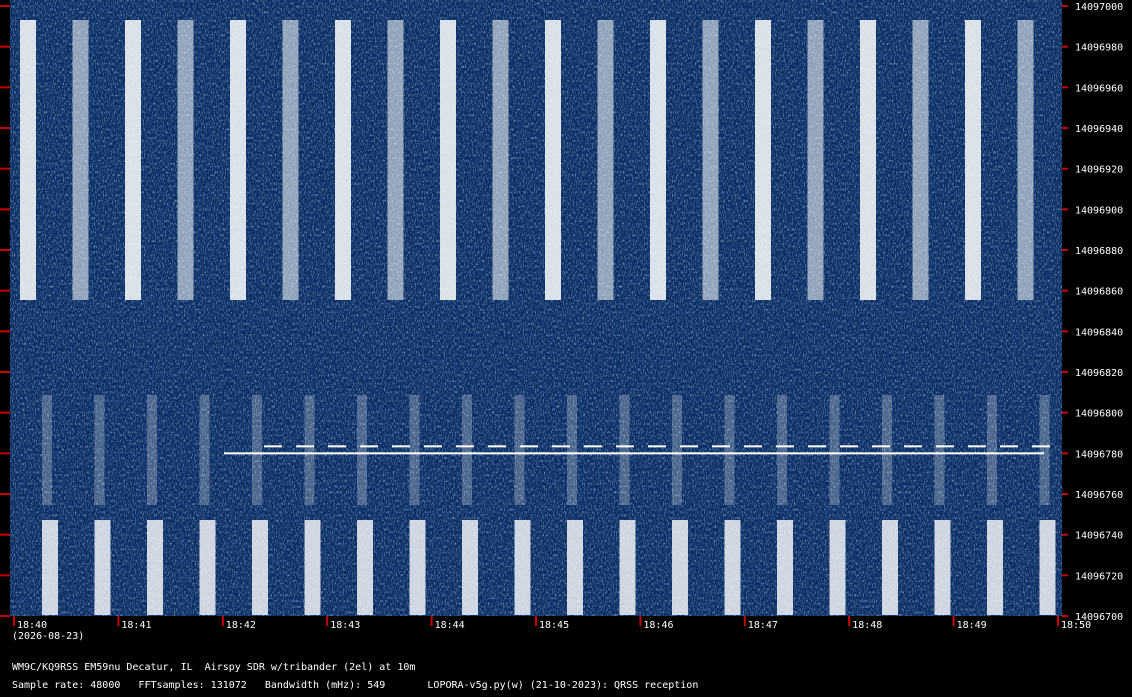 This screenshot has width=1132, height=697. What do you see at coordinates (136, 625) in the screenshot?
I see `x-tick-label: 18:41` at bounding box center [136, 625].